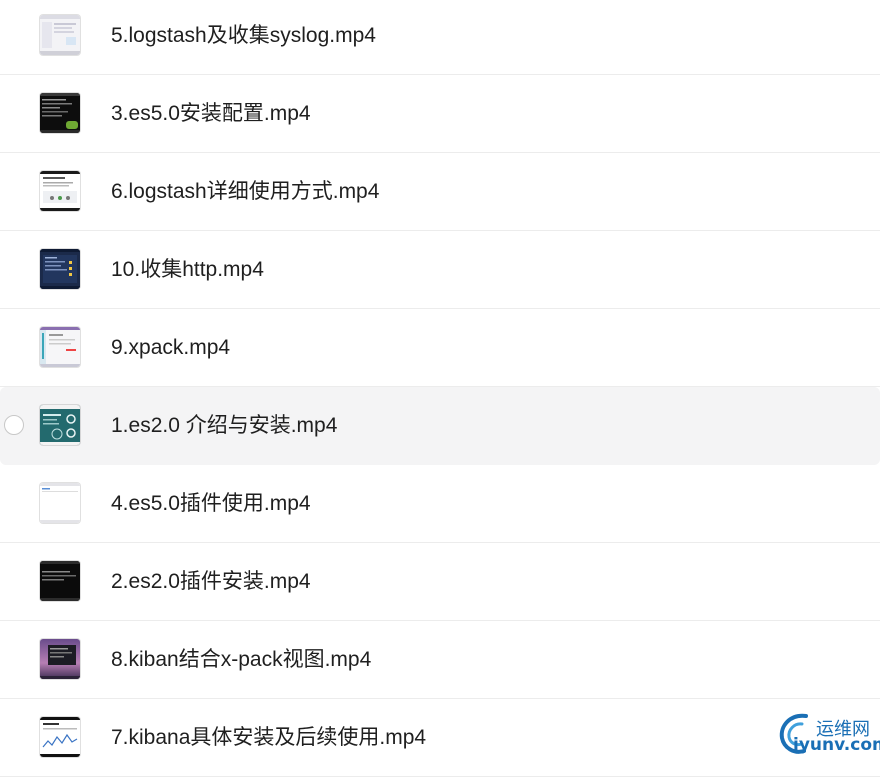 The width and height of the screenshot is (880, 777). I want to click on file-name: 8.kiban结合x-pack视图.mp4, so click(241, 659).